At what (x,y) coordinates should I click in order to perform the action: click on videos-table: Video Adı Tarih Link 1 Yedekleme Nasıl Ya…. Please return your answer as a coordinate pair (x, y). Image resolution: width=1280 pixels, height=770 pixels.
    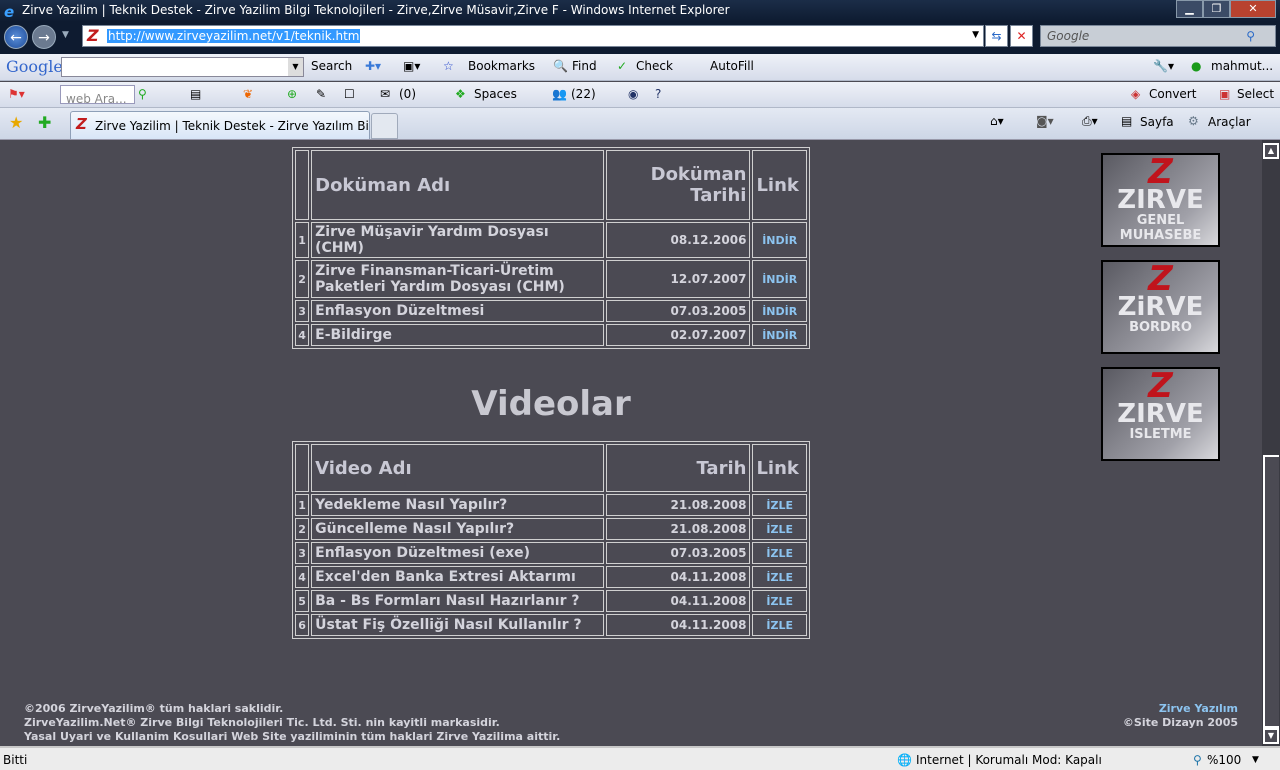
    Looking at the image, I should click on (551, 540).